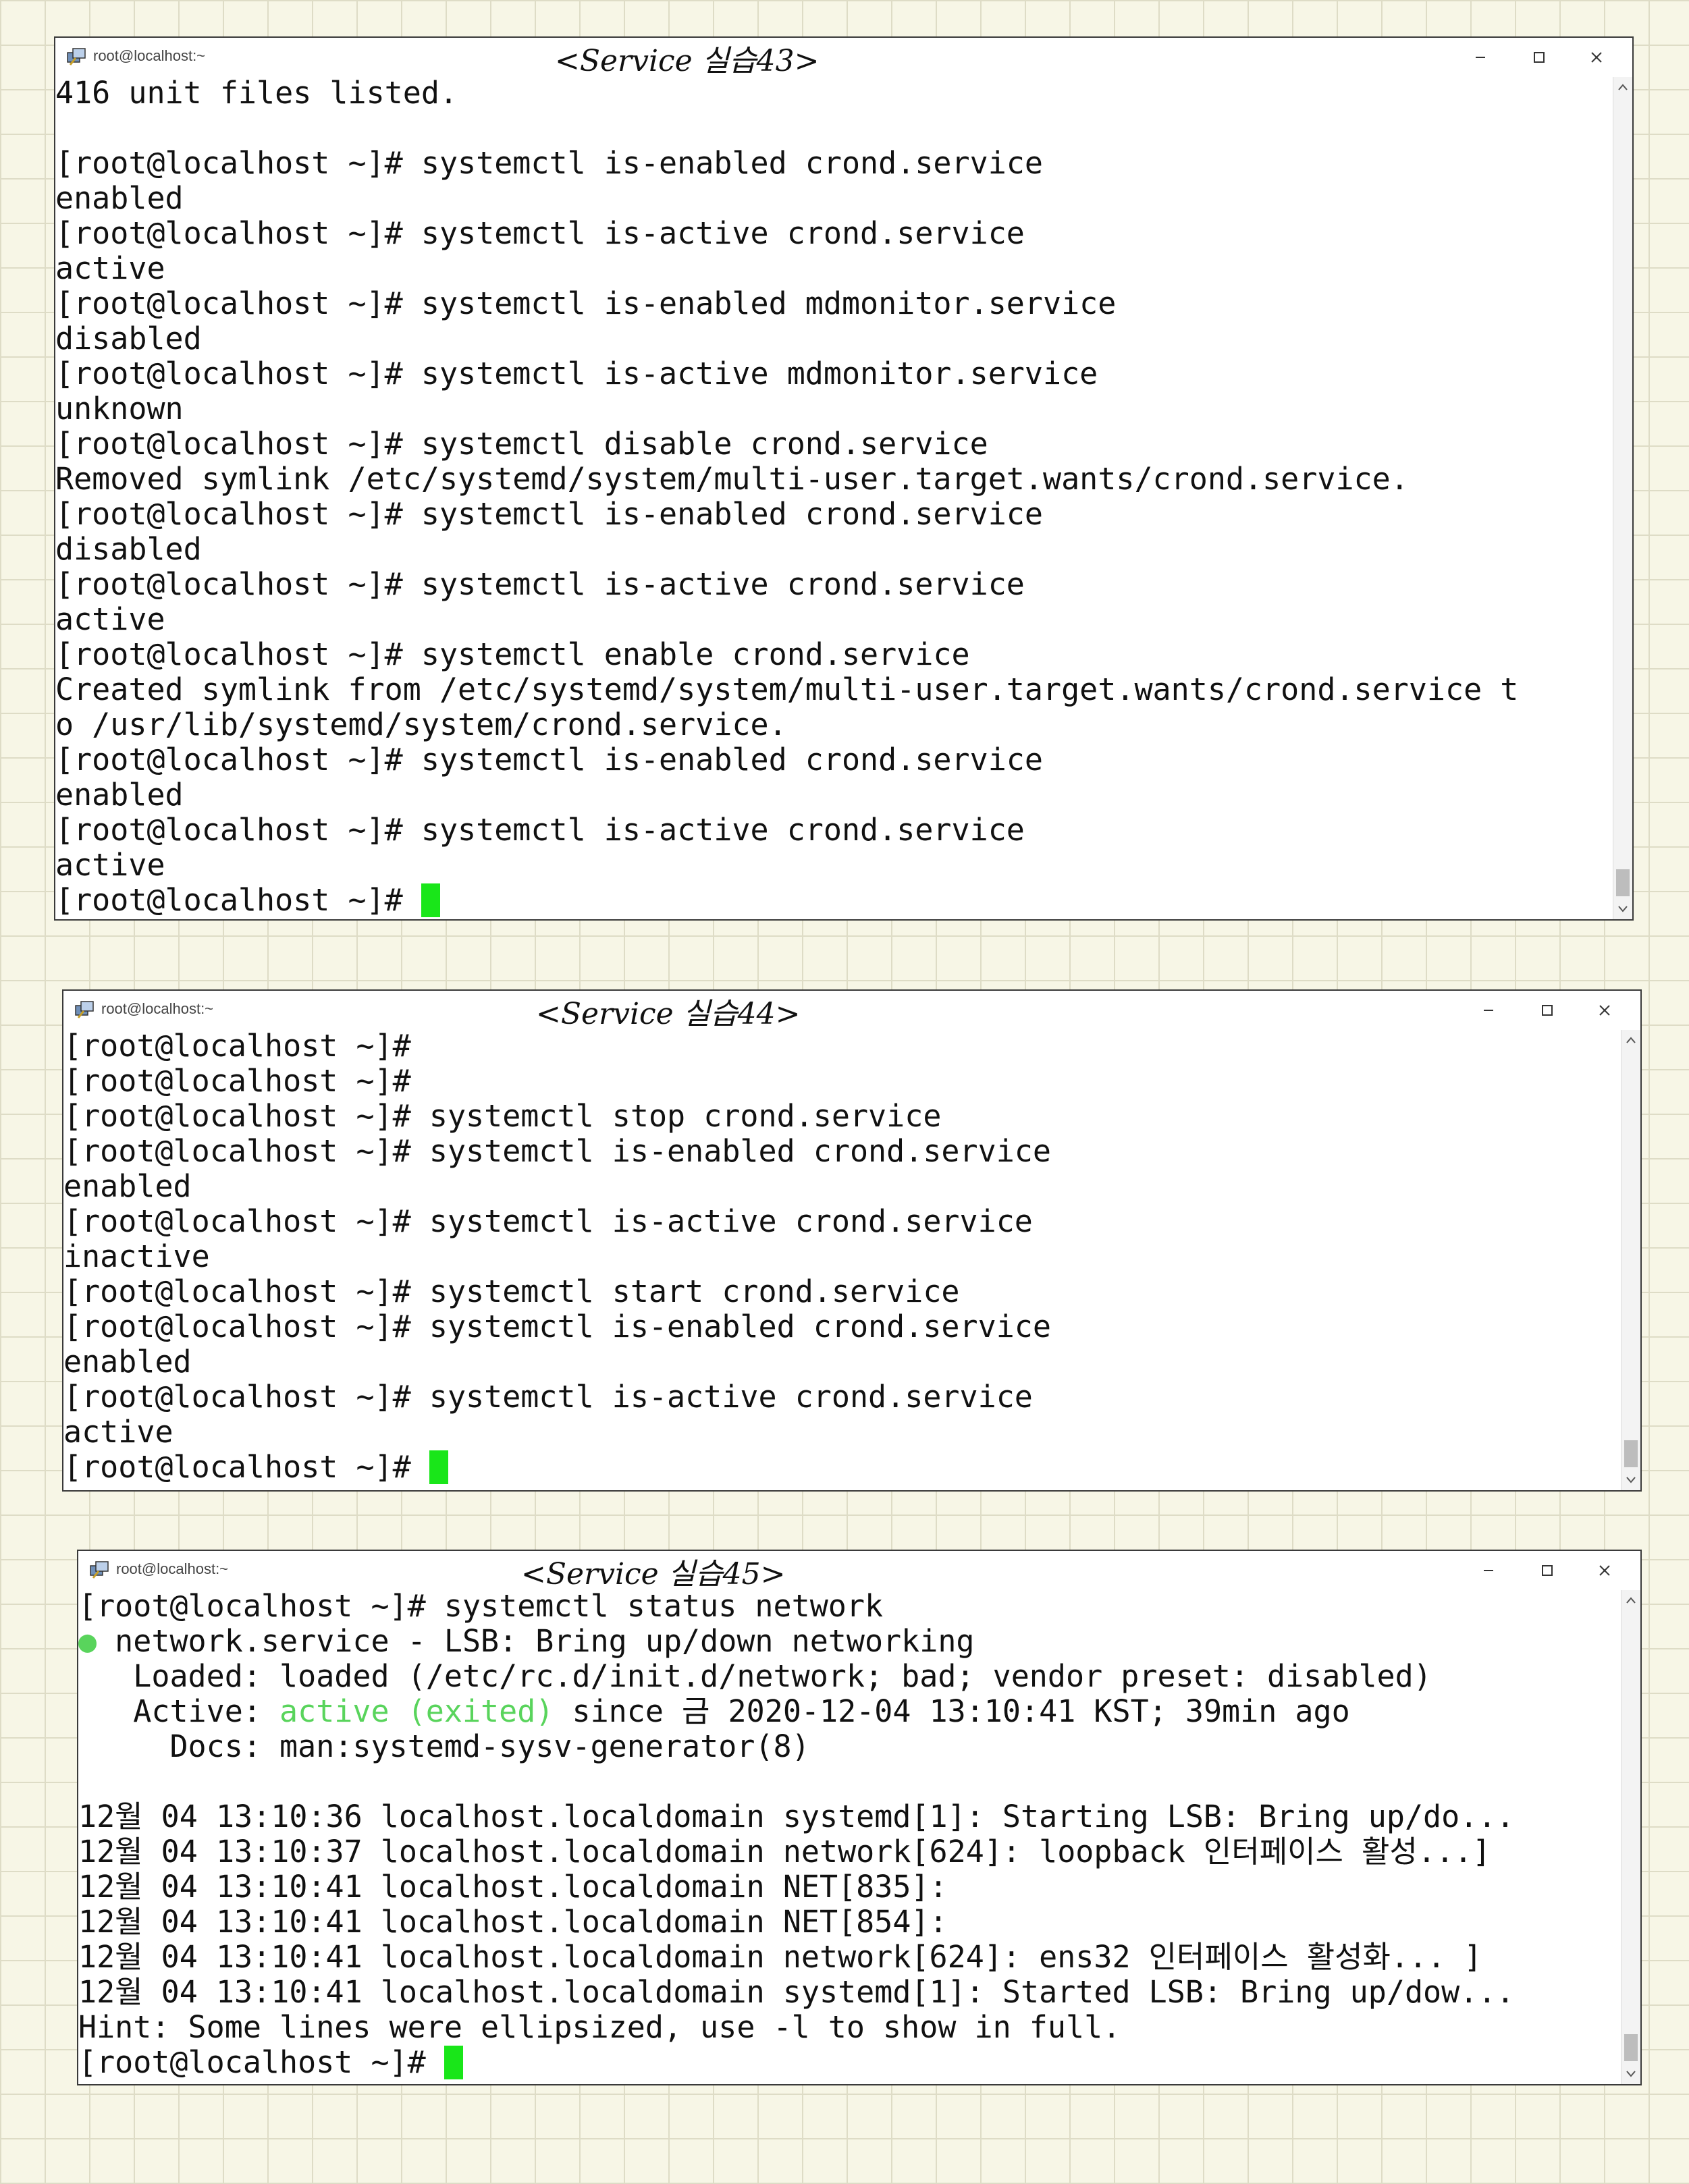  Describe the element at coordinates (179, 1711) in the screenshot. I see `active-label: Active:` at that location.